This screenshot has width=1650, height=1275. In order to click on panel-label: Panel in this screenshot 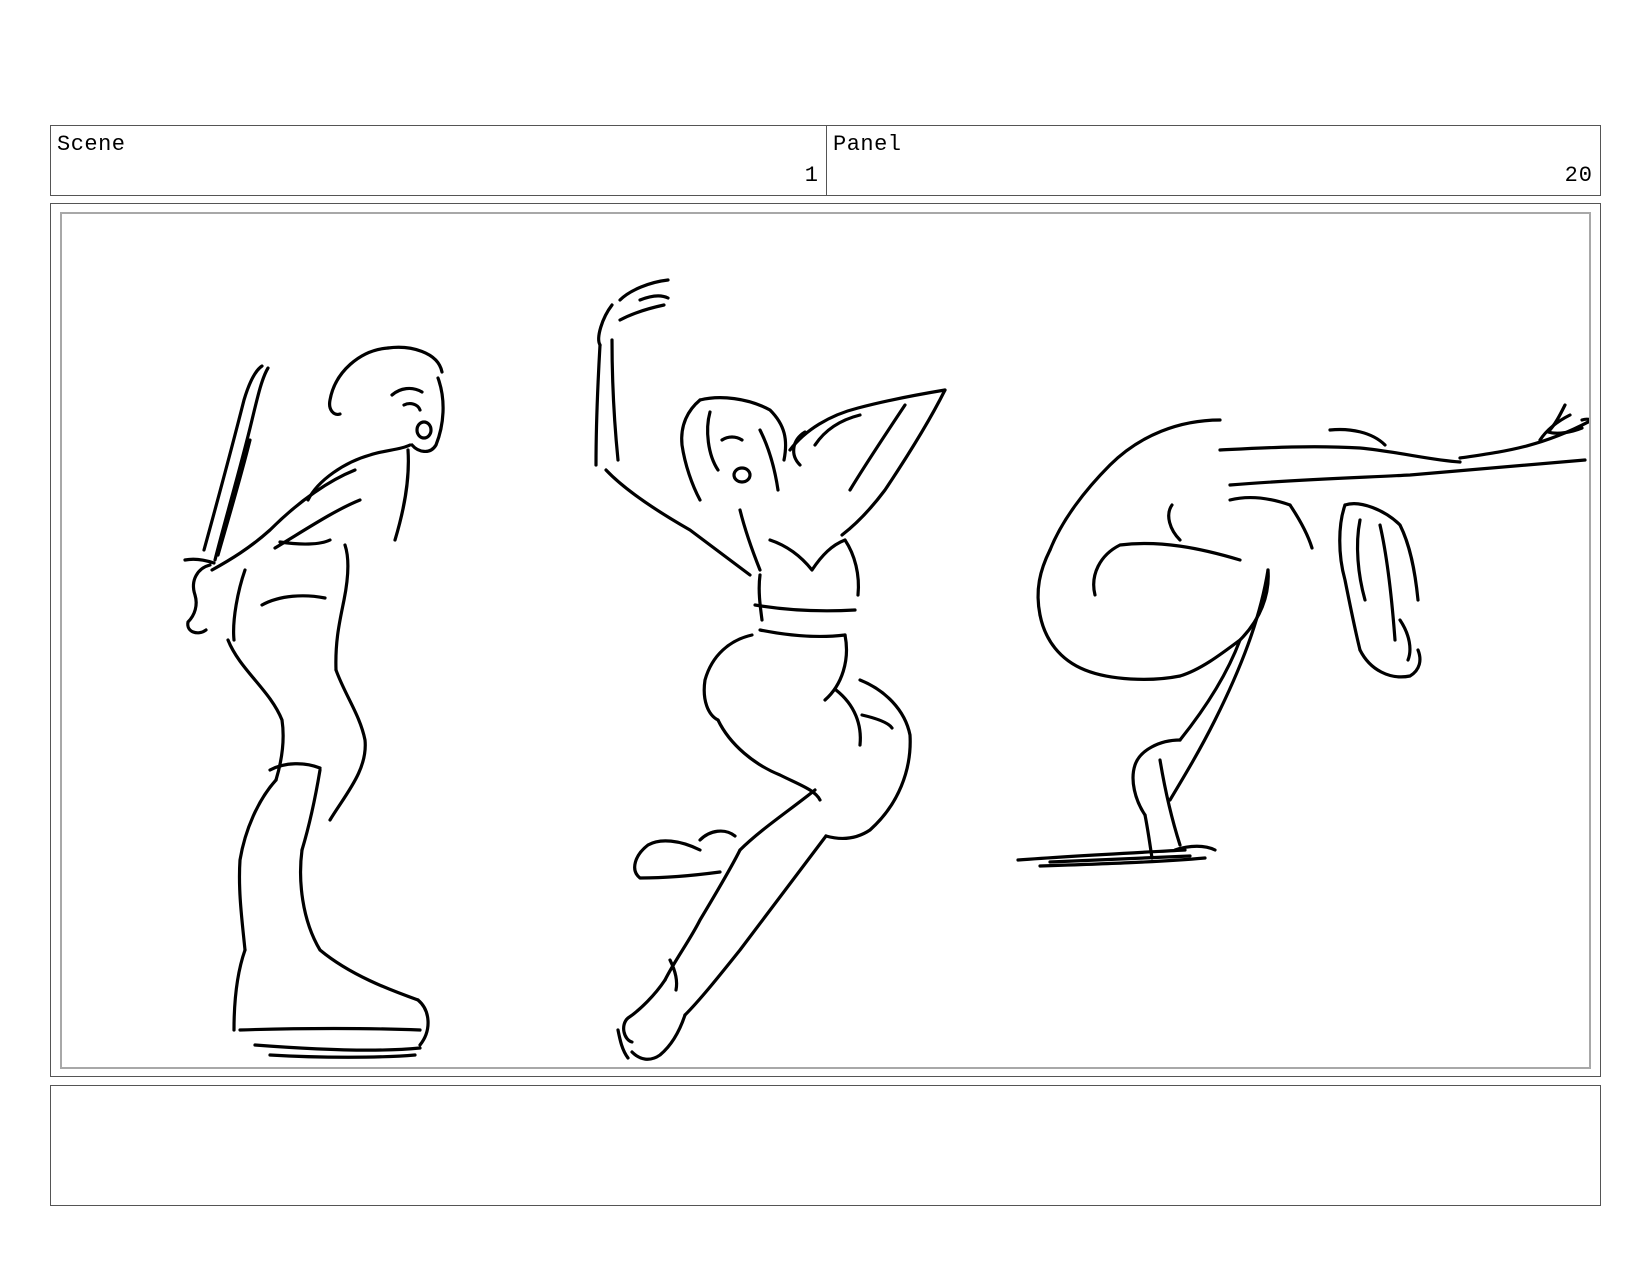, I will do `click(867, 144)`.